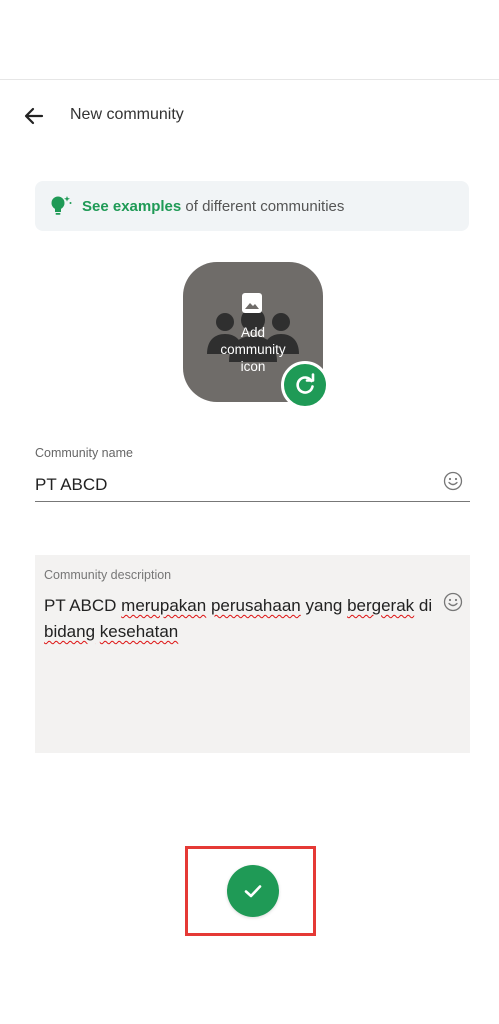 The image size is (499, 1024). I want to click on refresh-icon-button, so click(305, 385).